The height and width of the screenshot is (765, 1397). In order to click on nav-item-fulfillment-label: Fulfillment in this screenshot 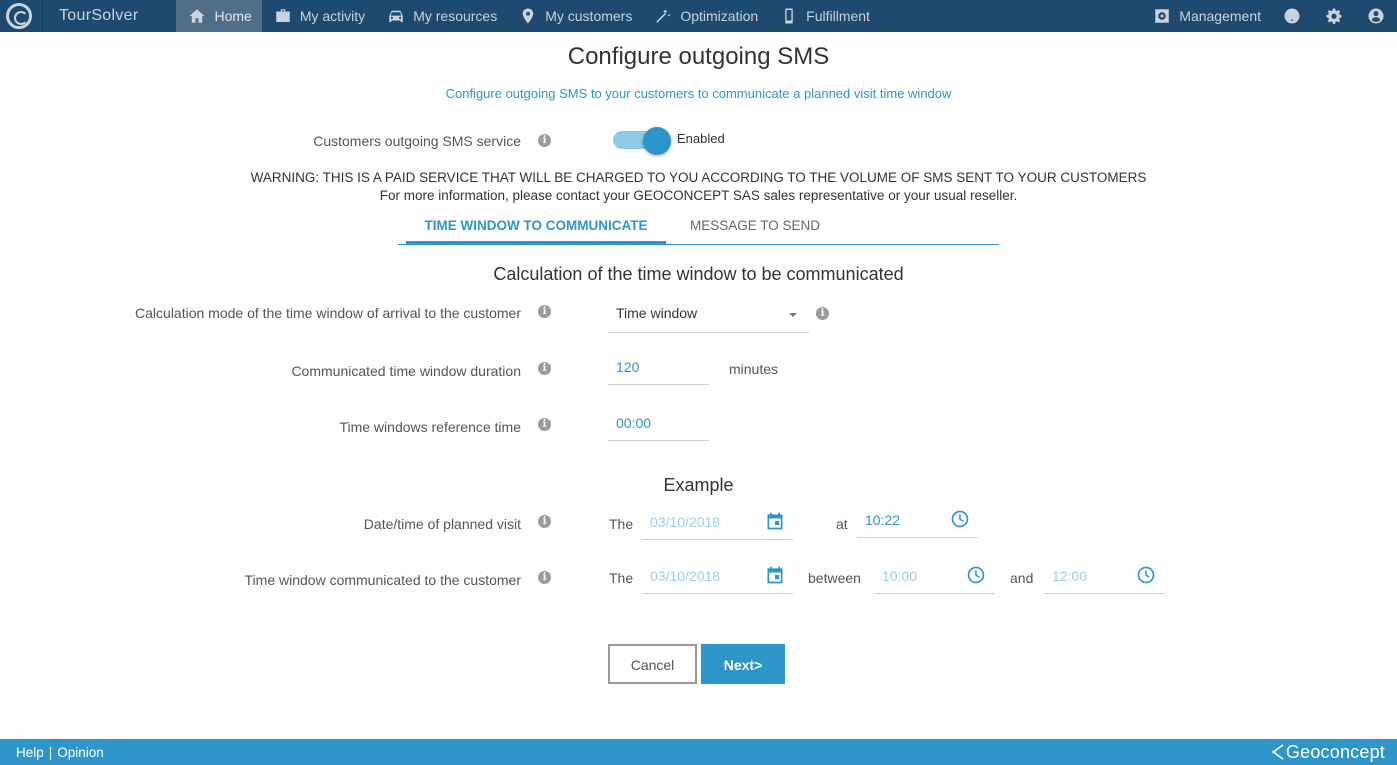, I will do `click(838, 16)`.